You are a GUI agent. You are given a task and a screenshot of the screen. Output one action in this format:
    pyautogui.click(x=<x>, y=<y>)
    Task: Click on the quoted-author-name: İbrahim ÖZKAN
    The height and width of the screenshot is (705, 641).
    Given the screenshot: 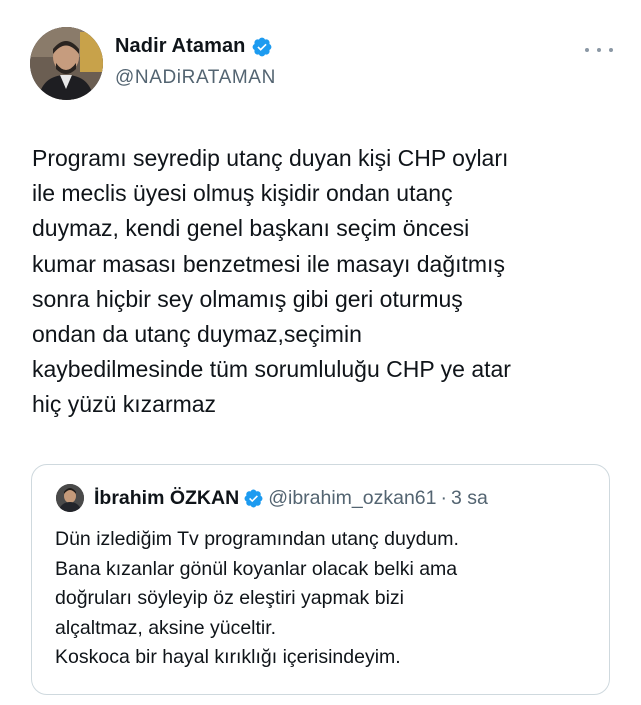 What is the action you would take?
    pyautogui.click(x=167, y=497)
    